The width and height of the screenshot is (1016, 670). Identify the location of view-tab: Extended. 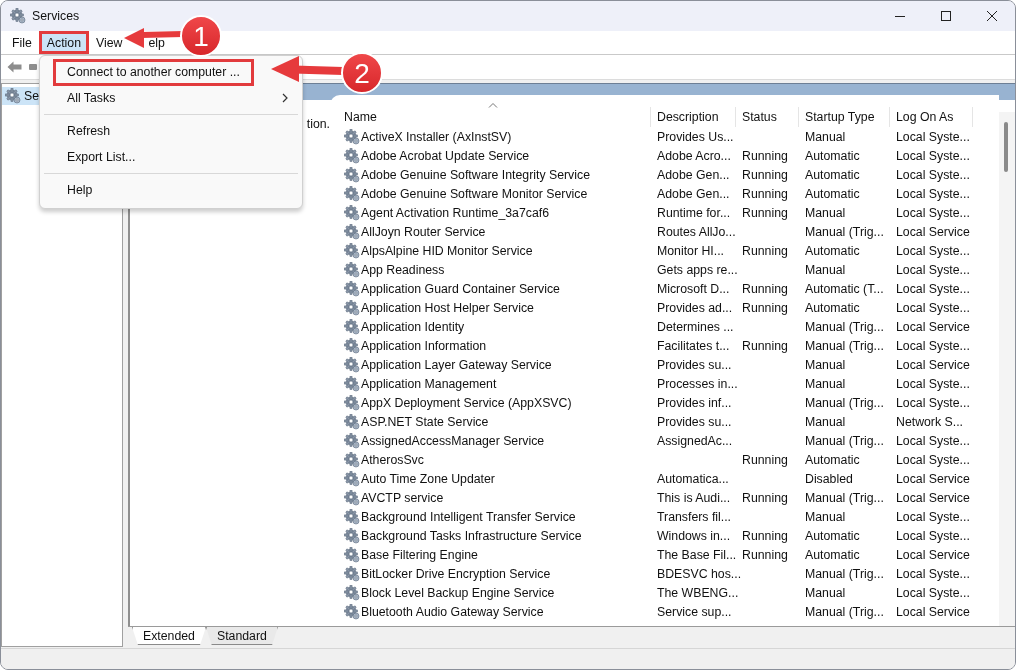
(169, 636).